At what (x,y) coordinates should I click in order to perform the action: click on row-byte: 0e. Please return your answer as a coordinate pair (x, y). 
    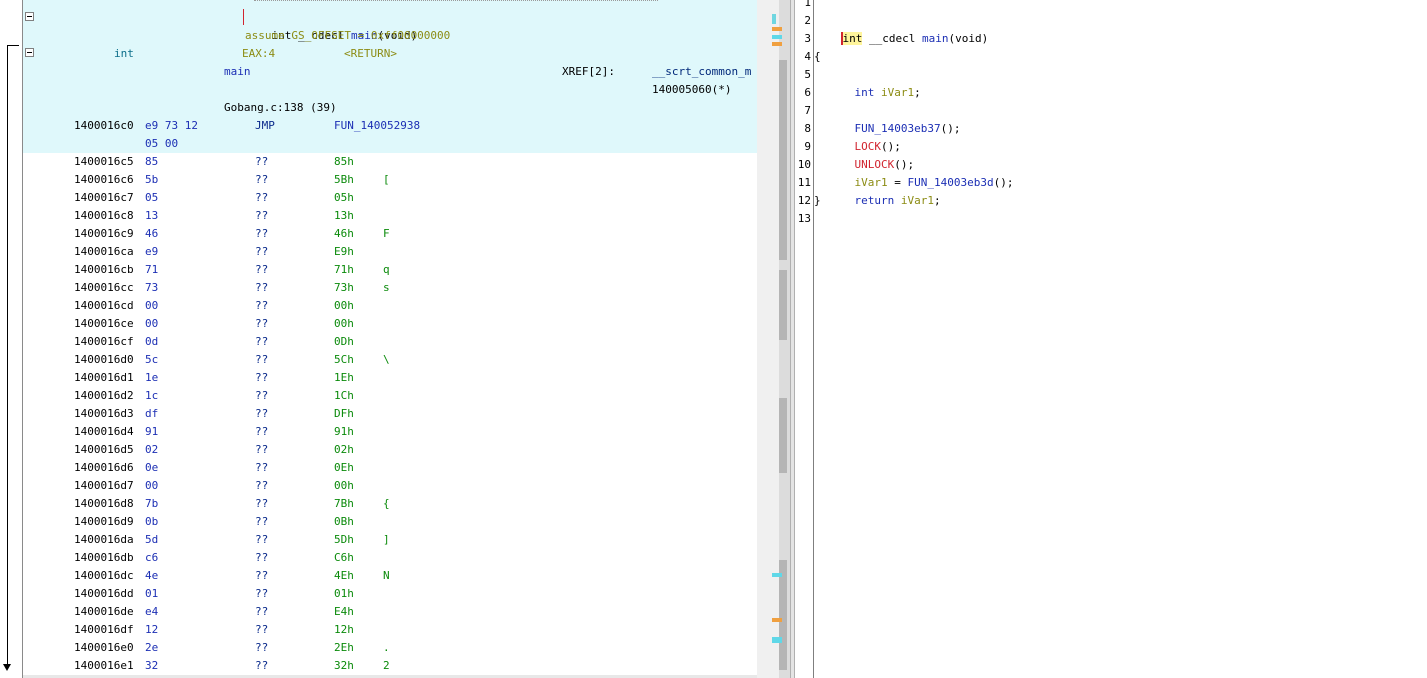
    Looking at the image, I should click on (152, 467).